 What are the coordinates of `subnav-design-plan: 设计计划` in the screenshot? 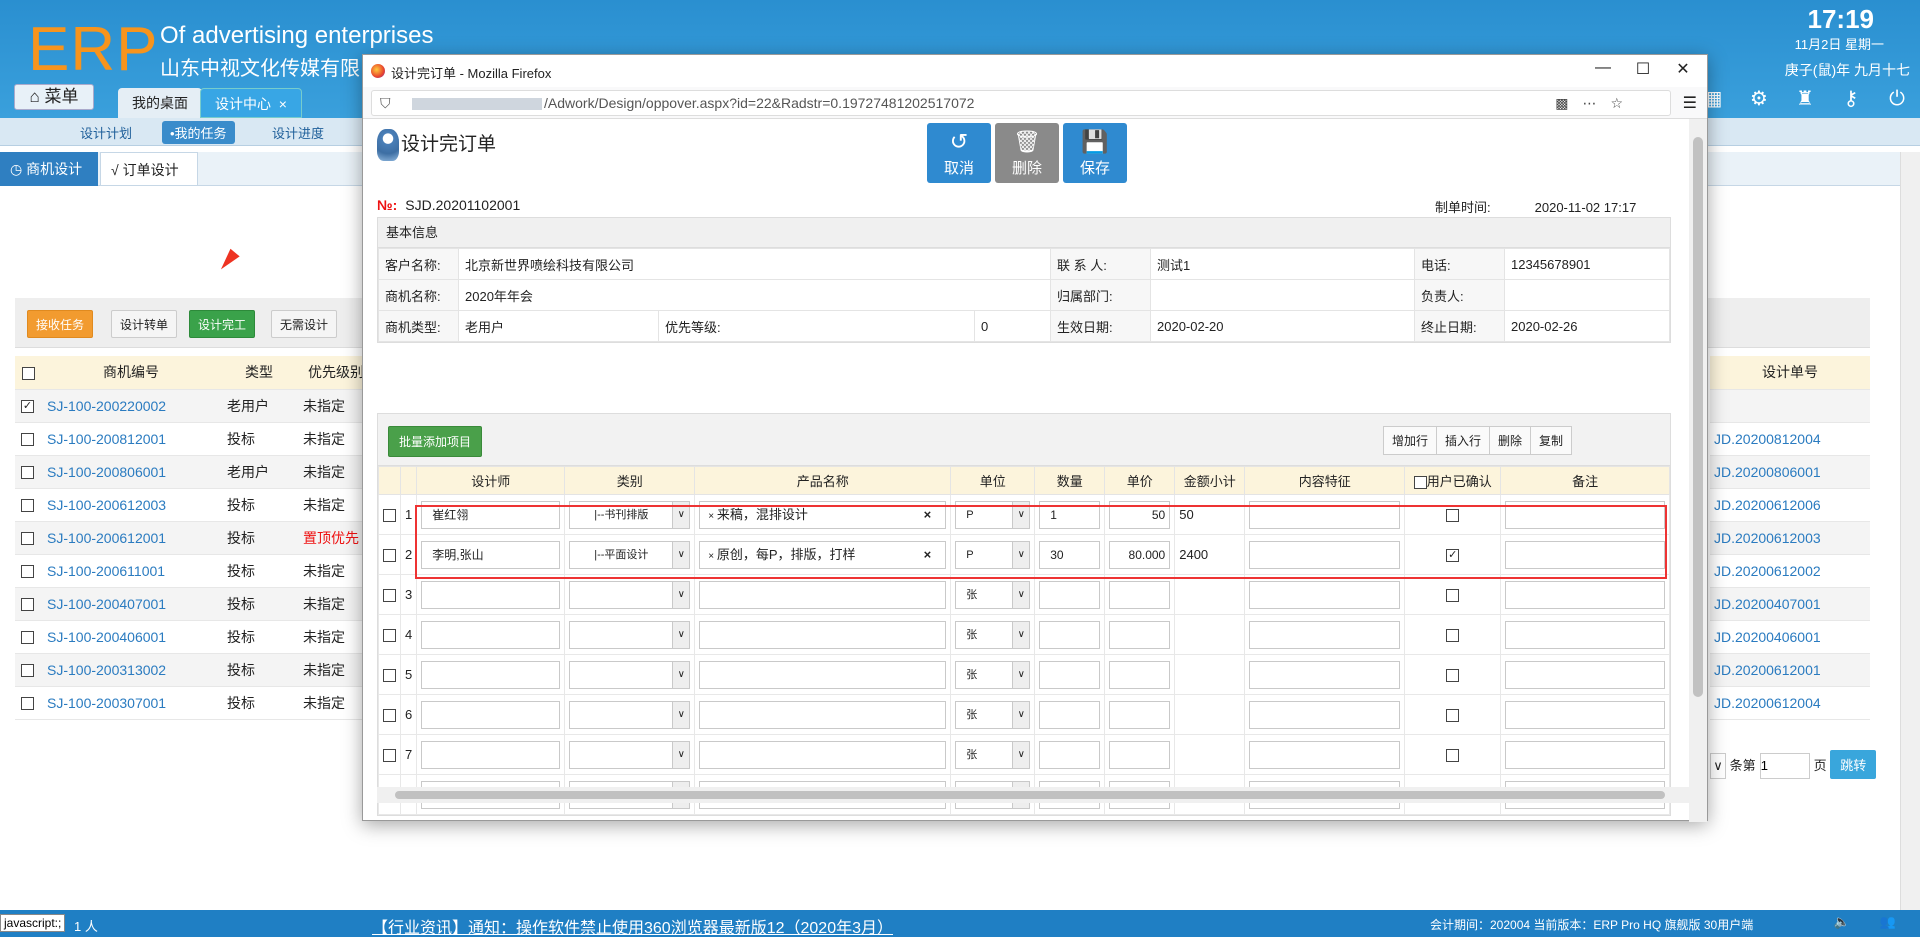 It's located at (106, 132).